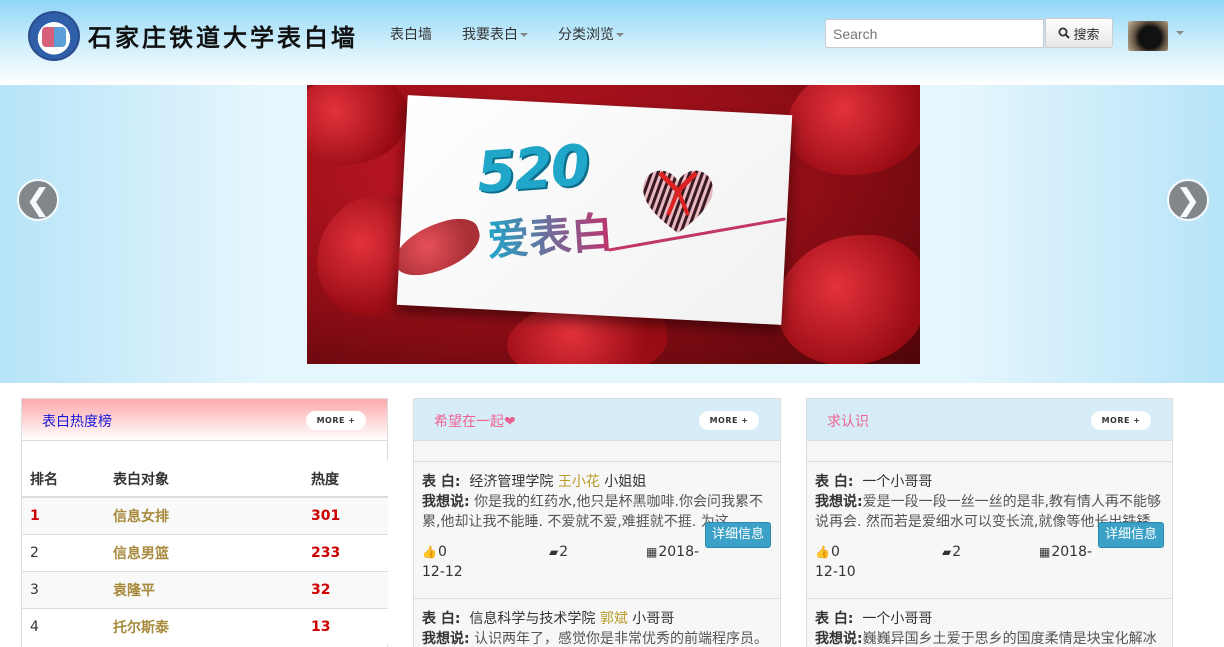  I want to click on chevron-left-icon: ❮, so click(38, 200).